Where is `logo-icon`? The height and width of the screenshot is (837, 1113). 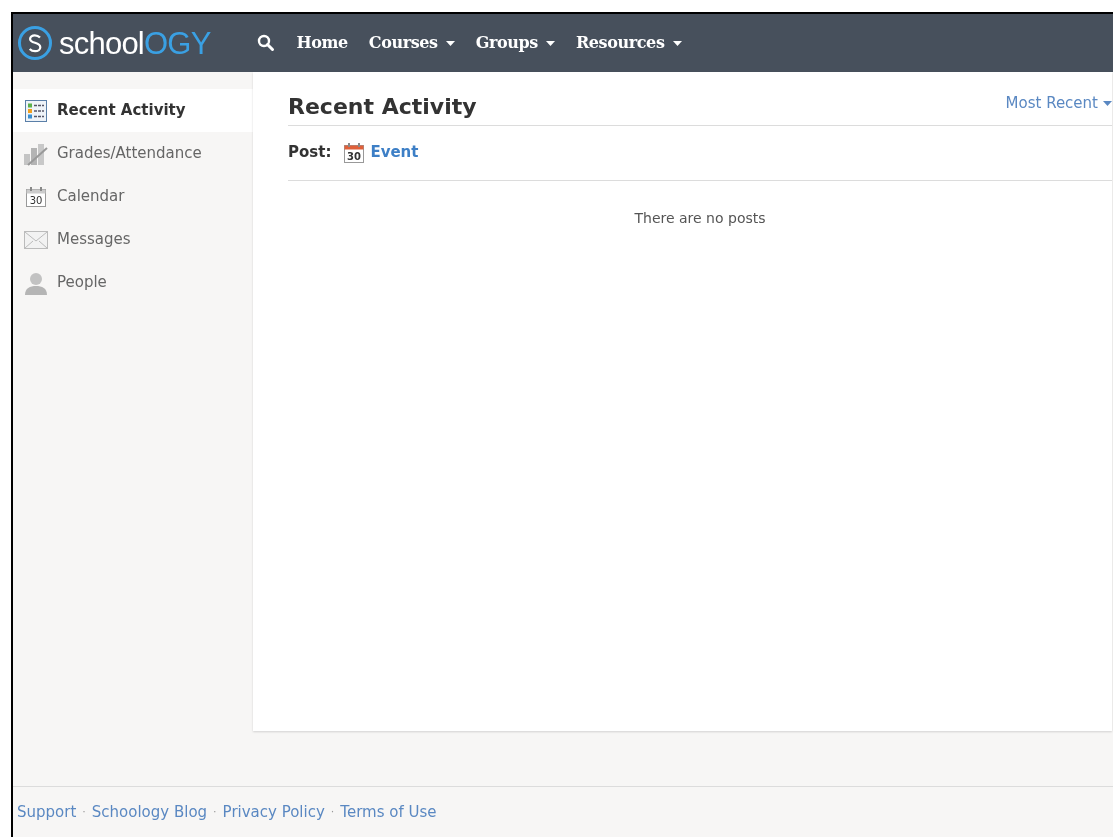
logo-icon is located at coordinates (35, 43).